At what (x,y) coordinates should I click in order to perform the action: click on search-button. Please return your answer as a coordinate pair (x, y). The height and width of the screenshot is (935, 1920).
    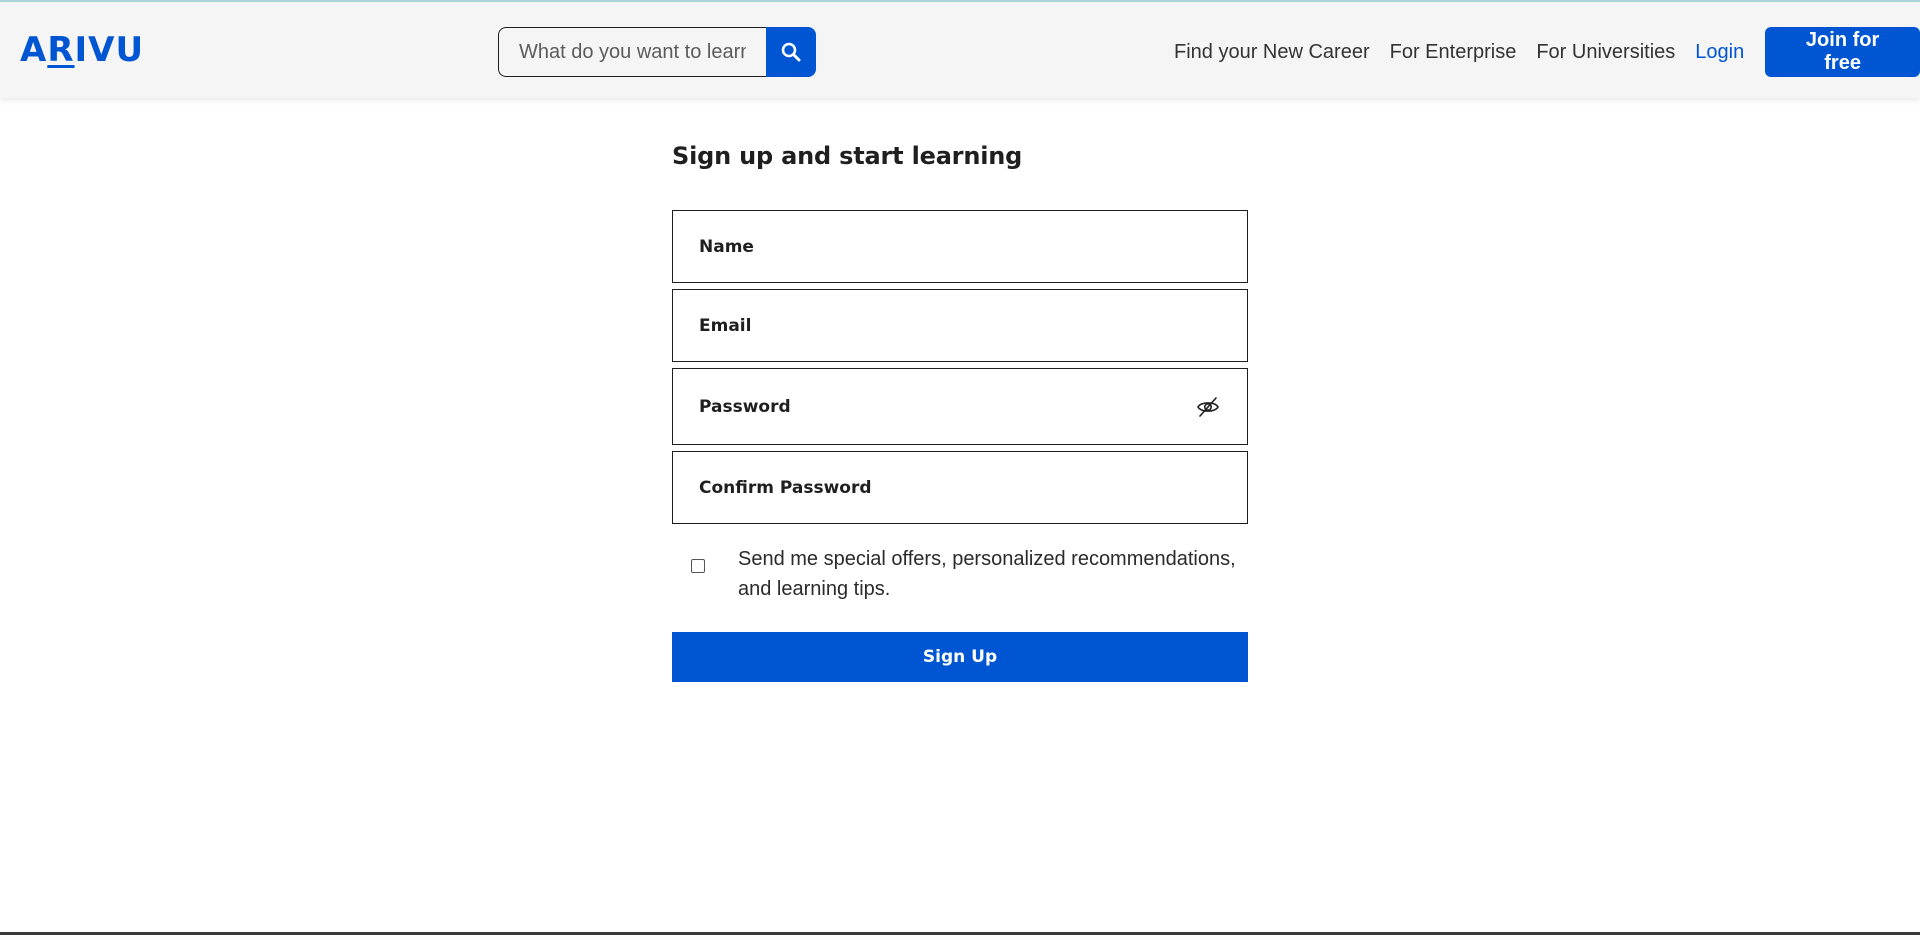
    Looking at the image, I should click on (791, 52).